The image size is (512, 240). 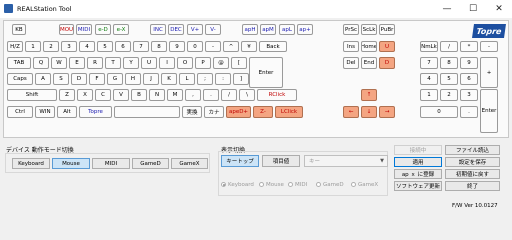 What do you see at coordinates (133, 79) in the screenshot?
I see `key-h: H` at bounding box center [133, 79].